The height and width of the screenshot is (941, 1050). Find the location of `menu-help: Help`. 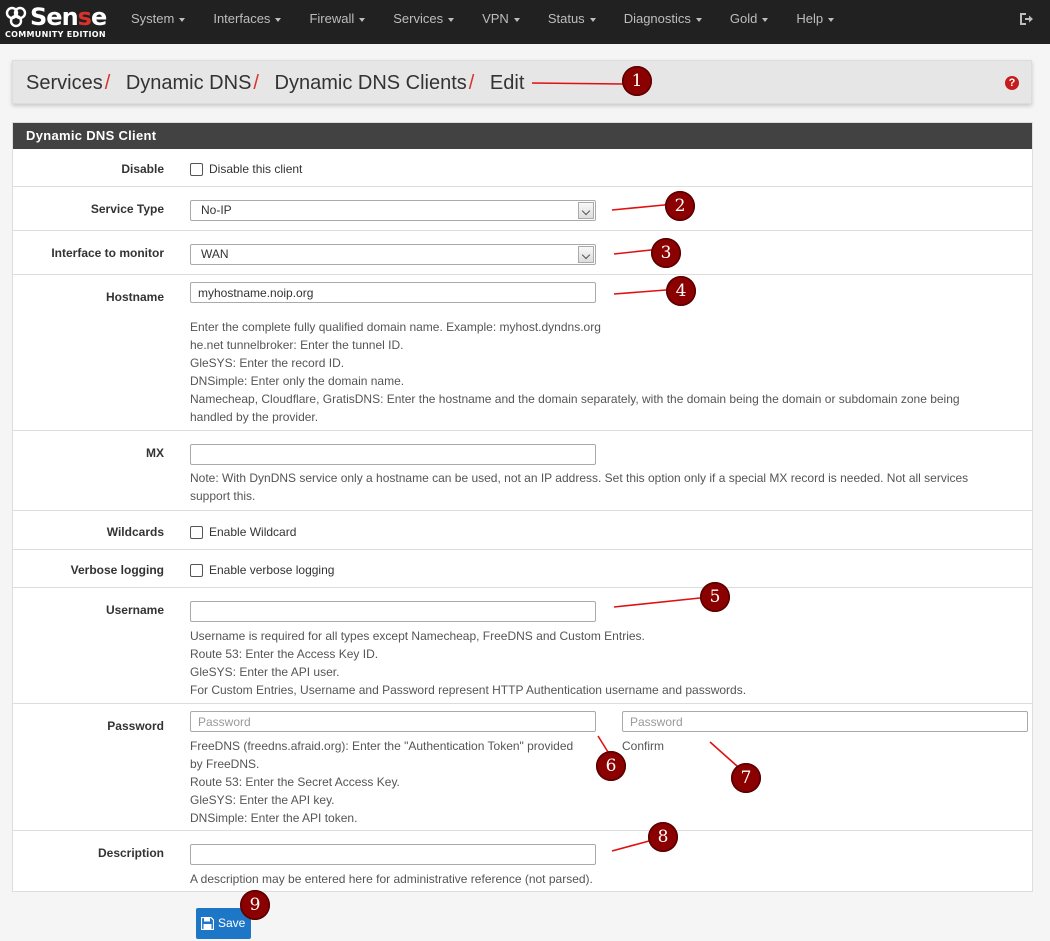

menu-help: Help is located at coordinates (815, 22).